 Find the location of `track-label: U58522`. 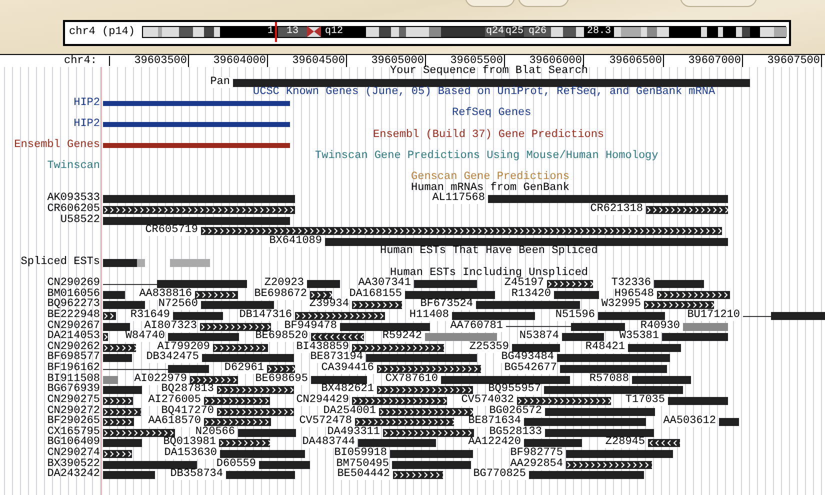

track-label: U58522 is located at coordinates (80, 220).